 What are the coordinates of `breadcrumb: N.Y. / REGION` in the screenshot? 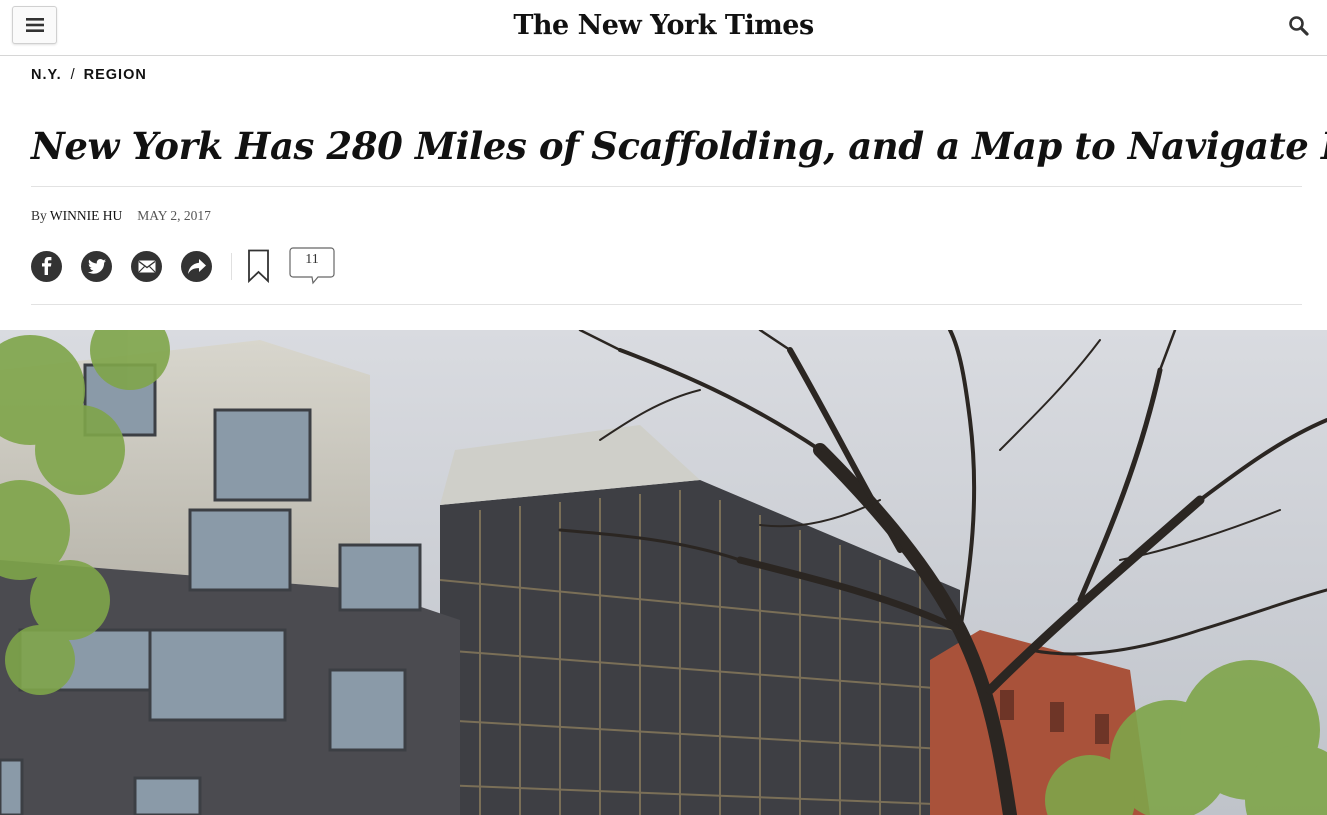 It's located at (89, 75).